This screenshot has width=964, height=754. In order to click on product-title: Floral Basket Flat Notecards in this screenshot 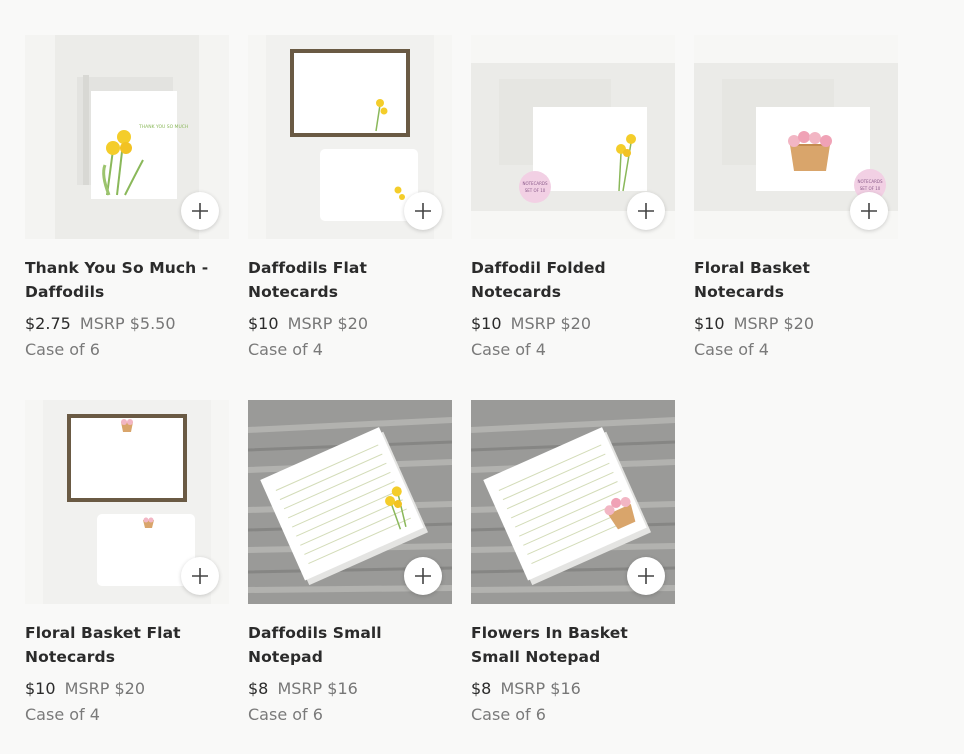, I will do `click(127, 645)`.